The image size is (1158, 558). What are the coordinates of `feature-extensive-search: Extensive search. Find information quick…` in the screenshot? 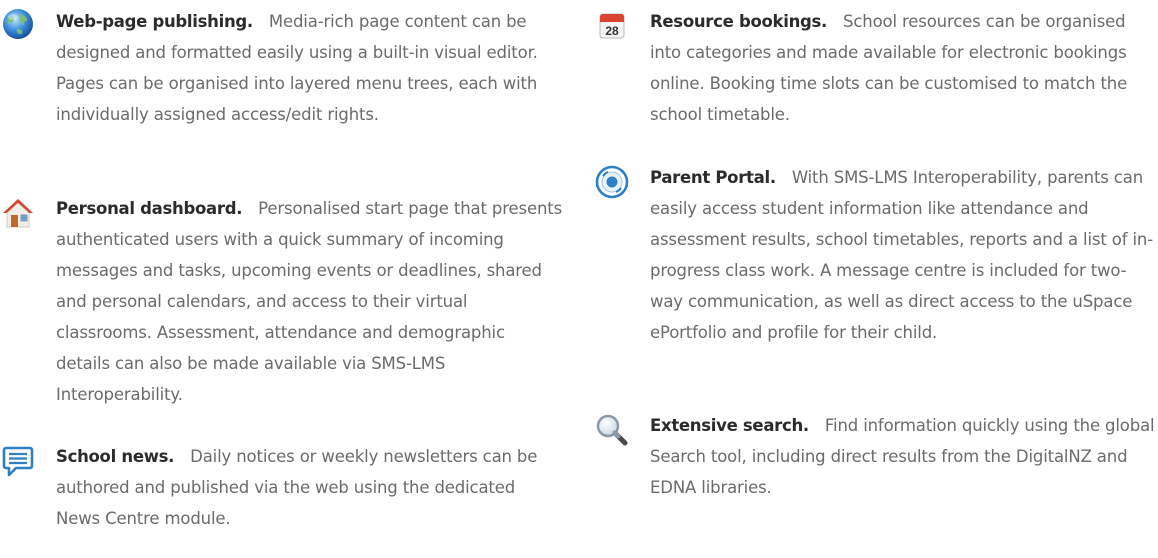 It's located at (875, 465).